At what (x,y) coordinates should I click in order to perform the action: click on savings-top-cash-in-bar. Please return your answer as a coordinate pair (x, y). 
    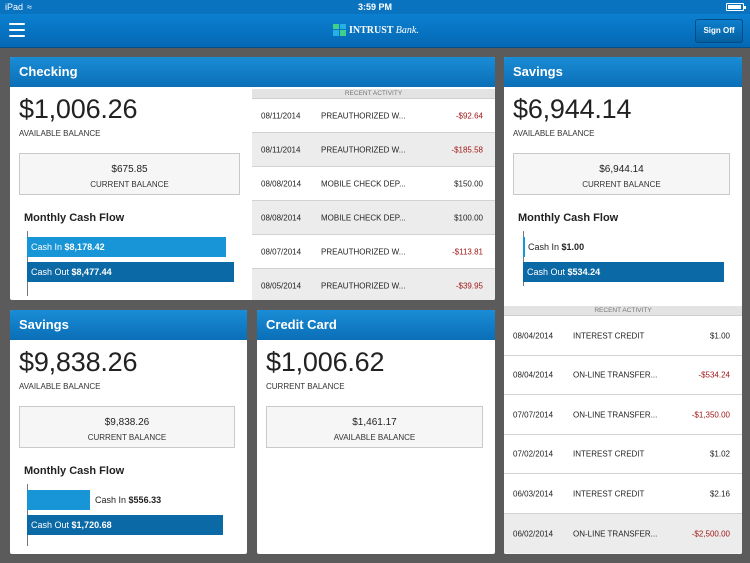
    Looking at the image, I should click on (524, 247).